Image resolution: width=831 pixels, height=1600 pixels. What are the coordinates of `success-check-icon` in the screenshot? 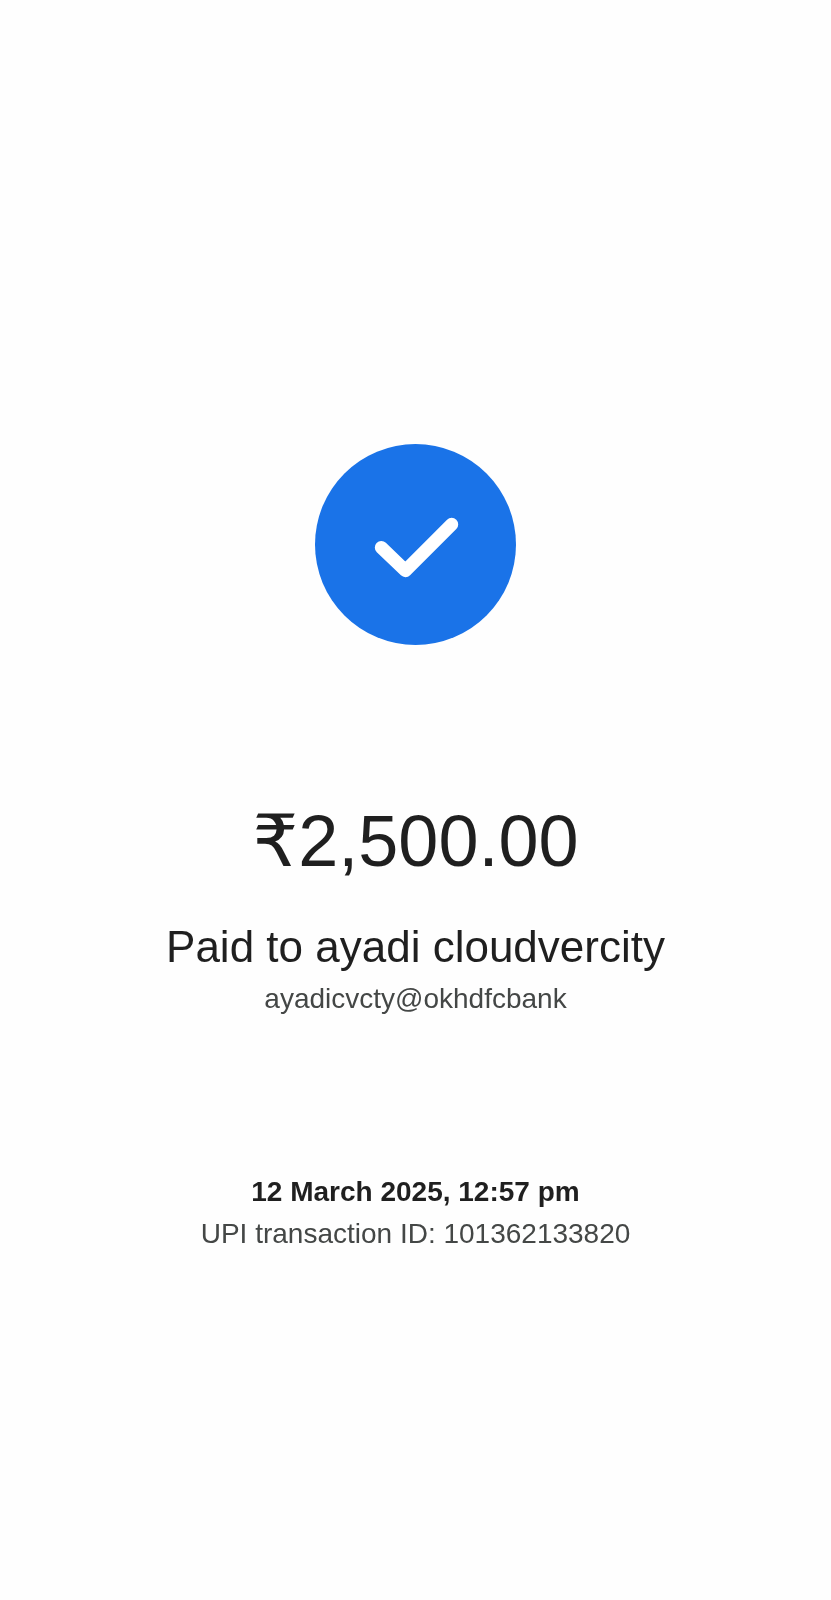 It's located at (415, 544).